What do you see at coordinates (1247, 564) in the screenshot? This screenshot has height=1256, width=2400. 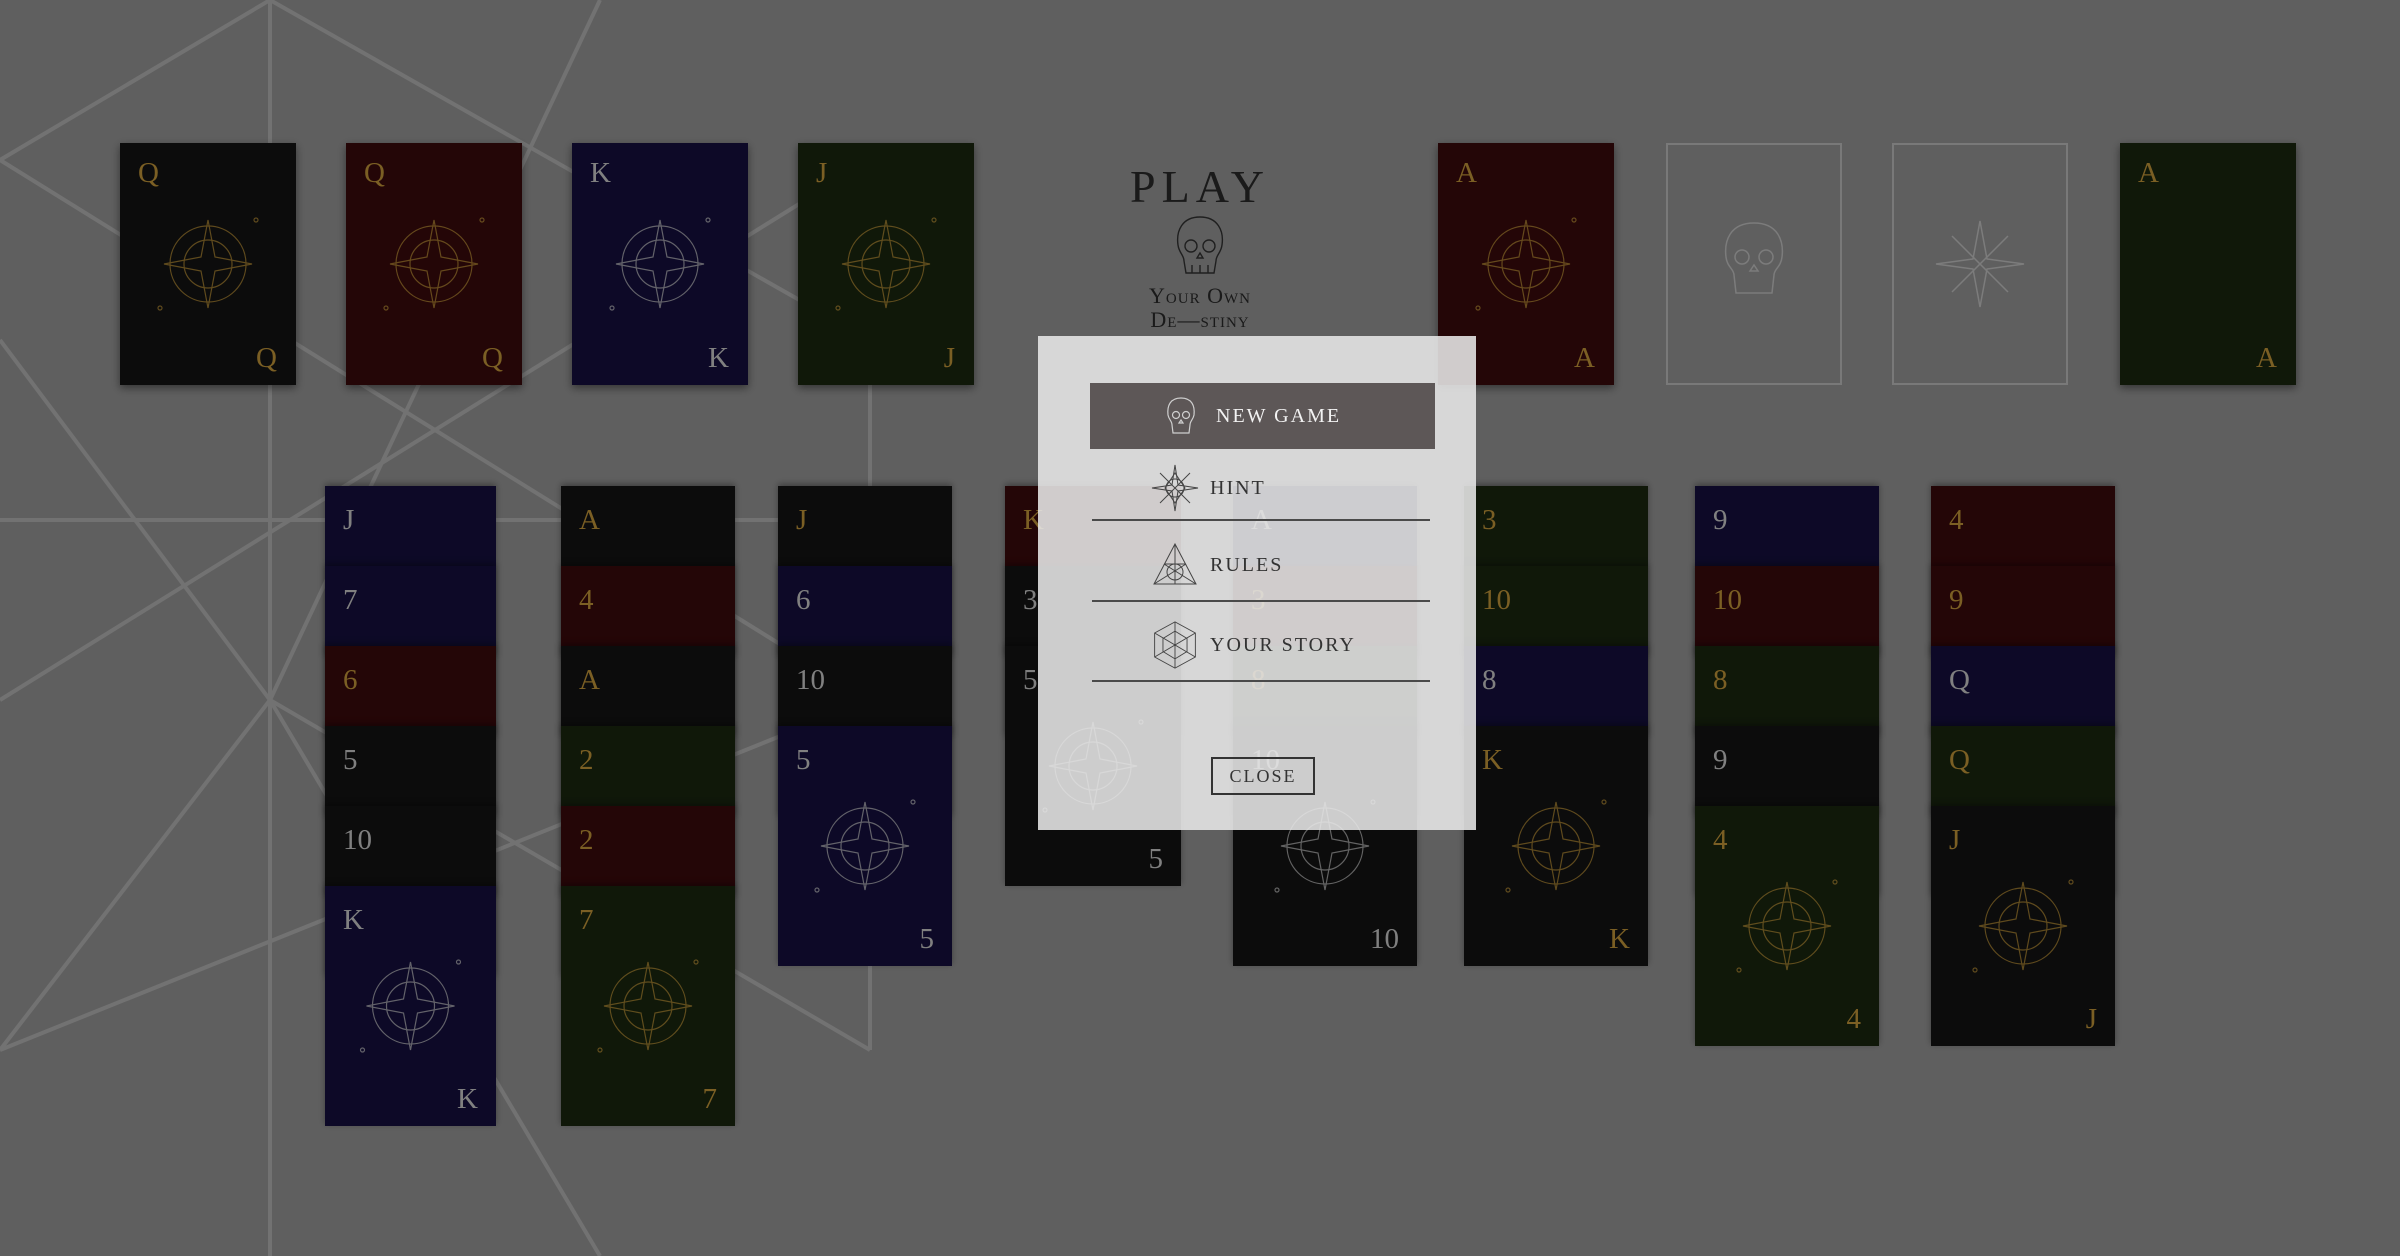 I see `rules-label: RULES` at bounding box center [1247, 564].